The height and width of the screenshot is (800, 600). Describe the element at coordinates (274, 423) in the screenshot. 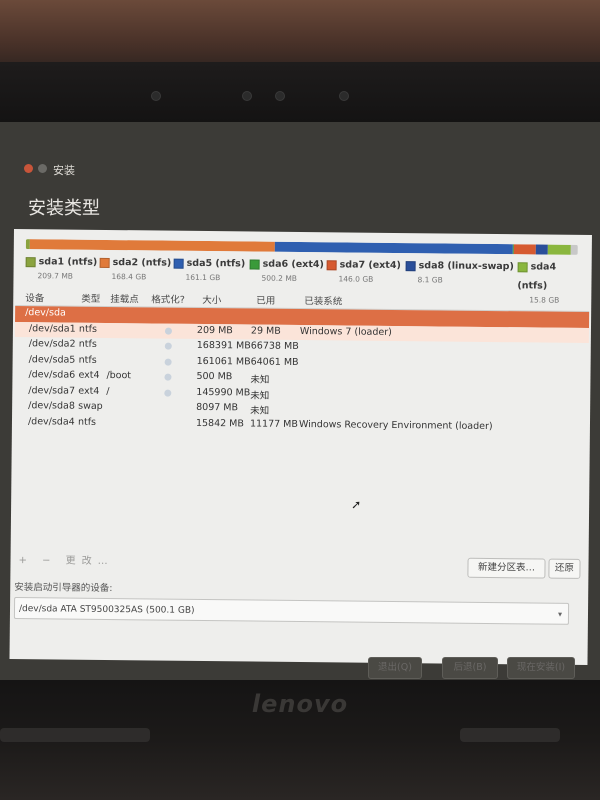

I see `cell-used: 11177 MB` at that location.